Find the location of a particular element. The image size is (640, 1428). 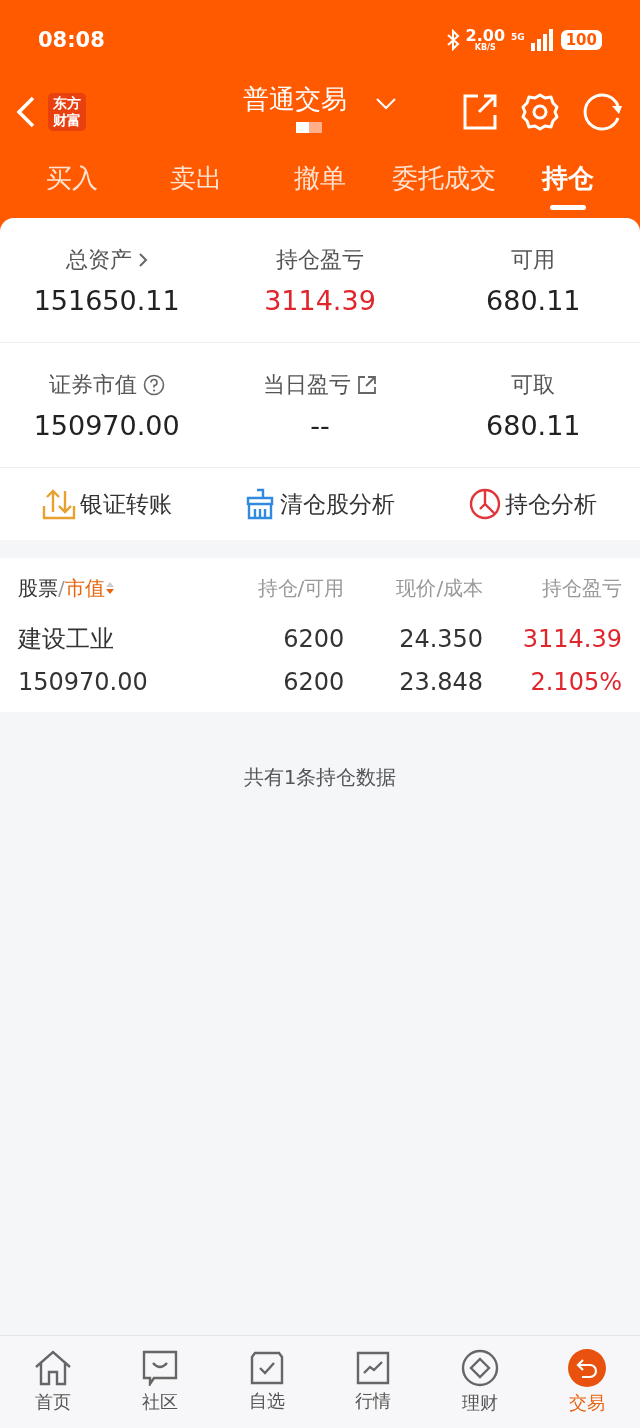

summary-value: 151650.11 is located at coordinates (106, 300).